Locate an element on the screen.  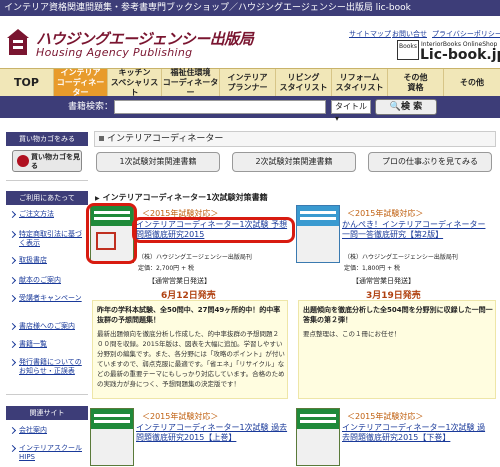
book-4-title-link: インテリアコーディネーター1次試験 過去問題徹底研究2015【下巻】 is located at coordinates (417, 433).